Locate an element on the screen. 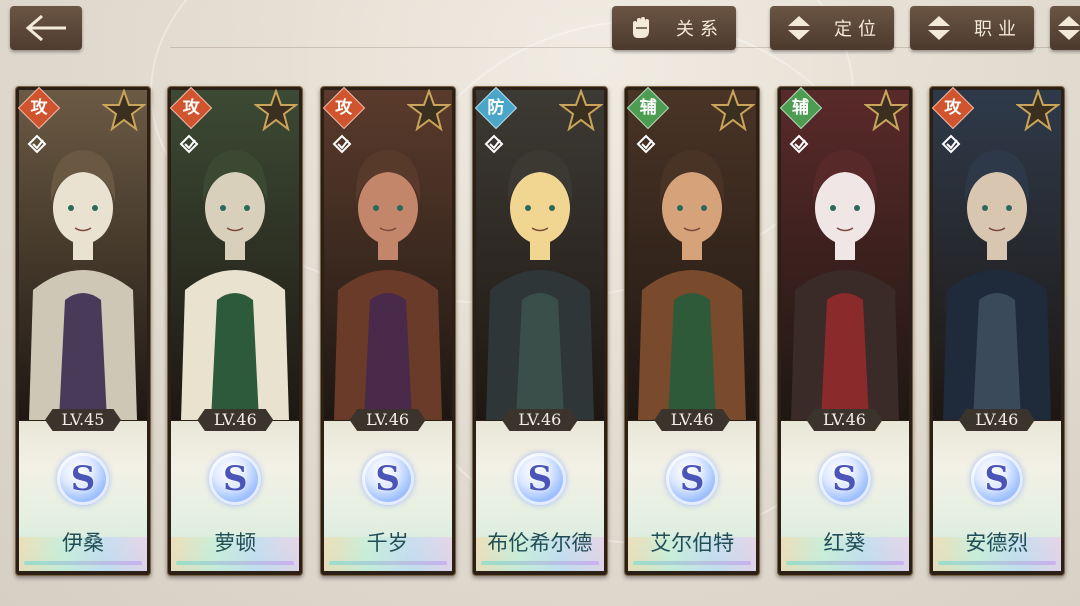  more-filter-button is located at coordinates (1065, 28).